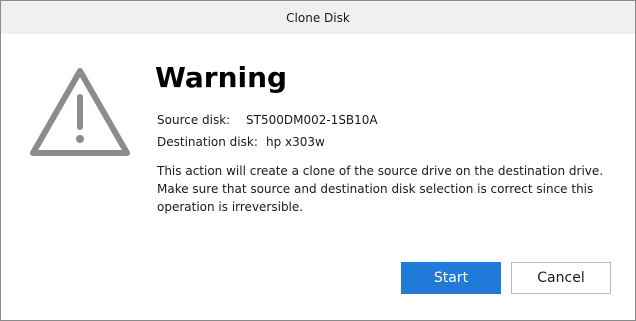 The image size is (636, 321). I want to click on cancel-button: Cancel, so click(561, 278).